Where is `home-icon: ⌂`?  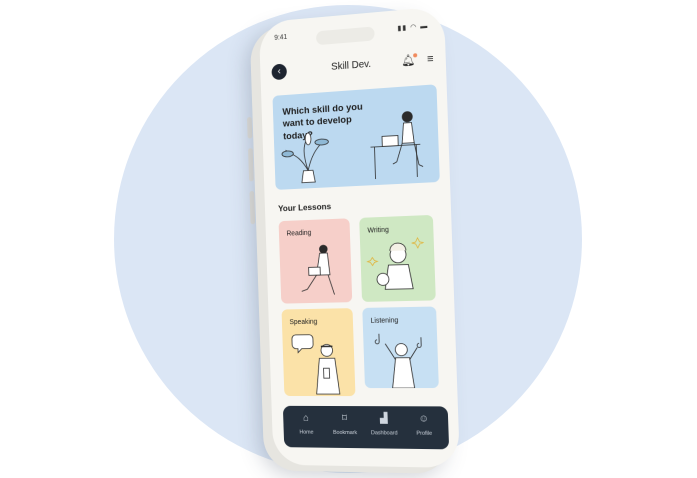
home-icon: ⌂ is located at coordinates (306, 418).